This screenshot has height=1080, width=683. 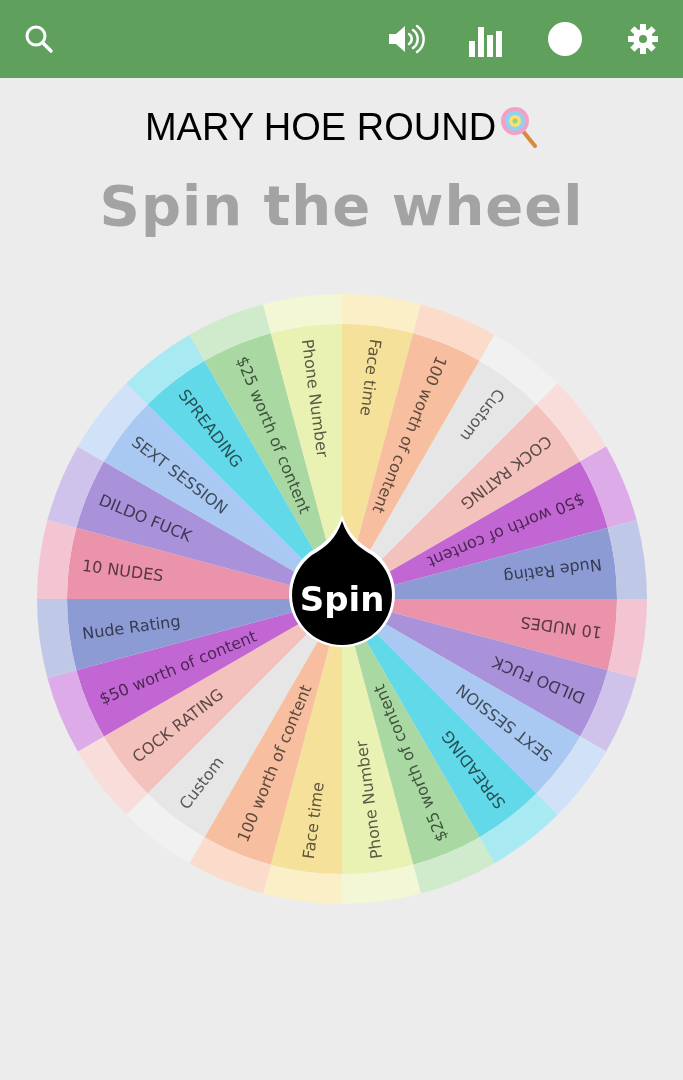 What do you see at coordinates (643, 39) in the screenshot?
I see `settings-icon` at bounding box center [643, 39].